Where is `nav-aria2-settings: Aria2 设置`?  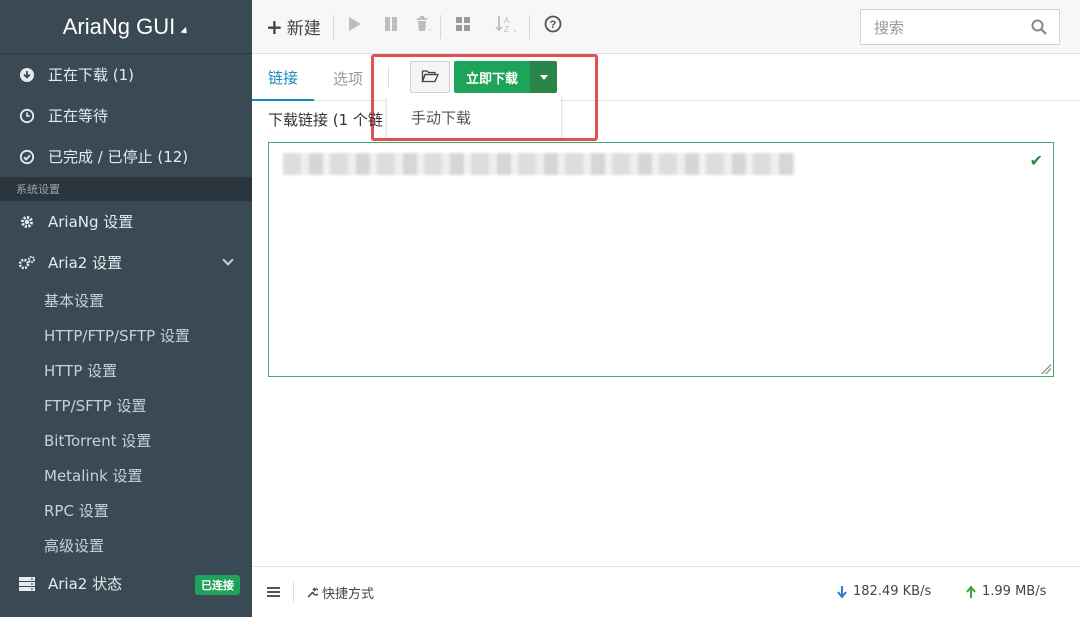 nav-aria2-settings: Aria2 设置 is located at coordinates (126, 262).